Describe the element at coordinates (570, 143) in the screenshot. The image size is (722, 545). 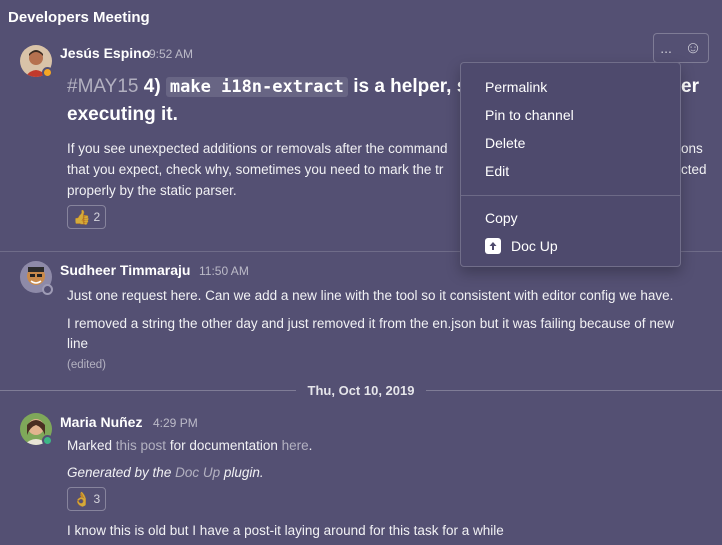
I see `menu-item-delete: Delete` at that location.